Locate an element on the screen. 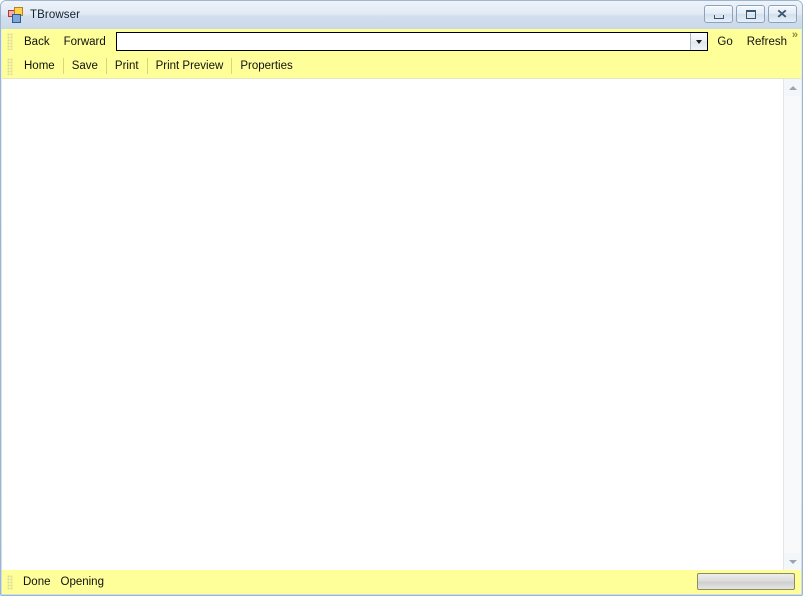 This screenshot has width=803, height=596. scroll-up-button is located at coordinates (792, 87).